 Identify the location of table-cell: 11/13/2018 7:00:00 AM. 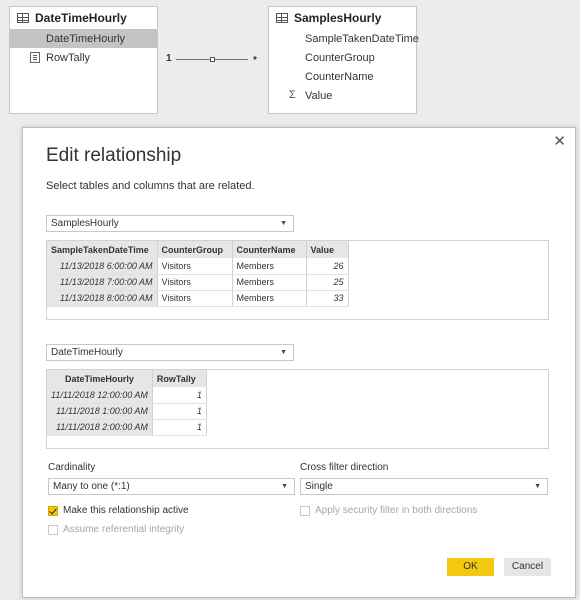
(102, 282).